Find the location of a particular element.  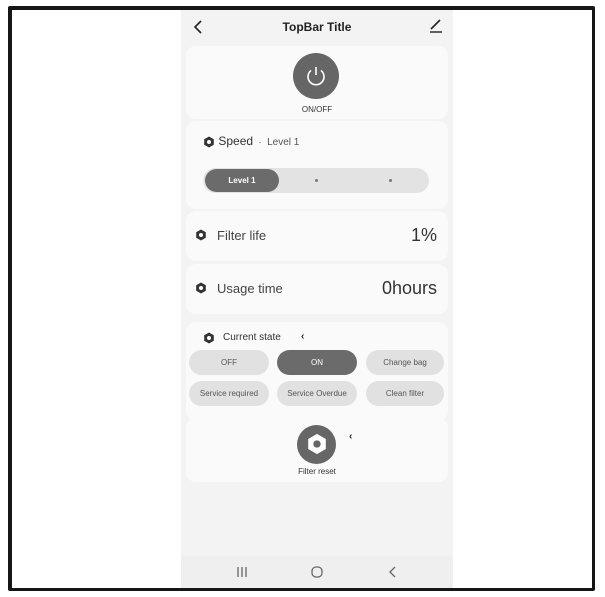

state-option-service-overdue: Service Overdue is located at coordinates (317, 393).